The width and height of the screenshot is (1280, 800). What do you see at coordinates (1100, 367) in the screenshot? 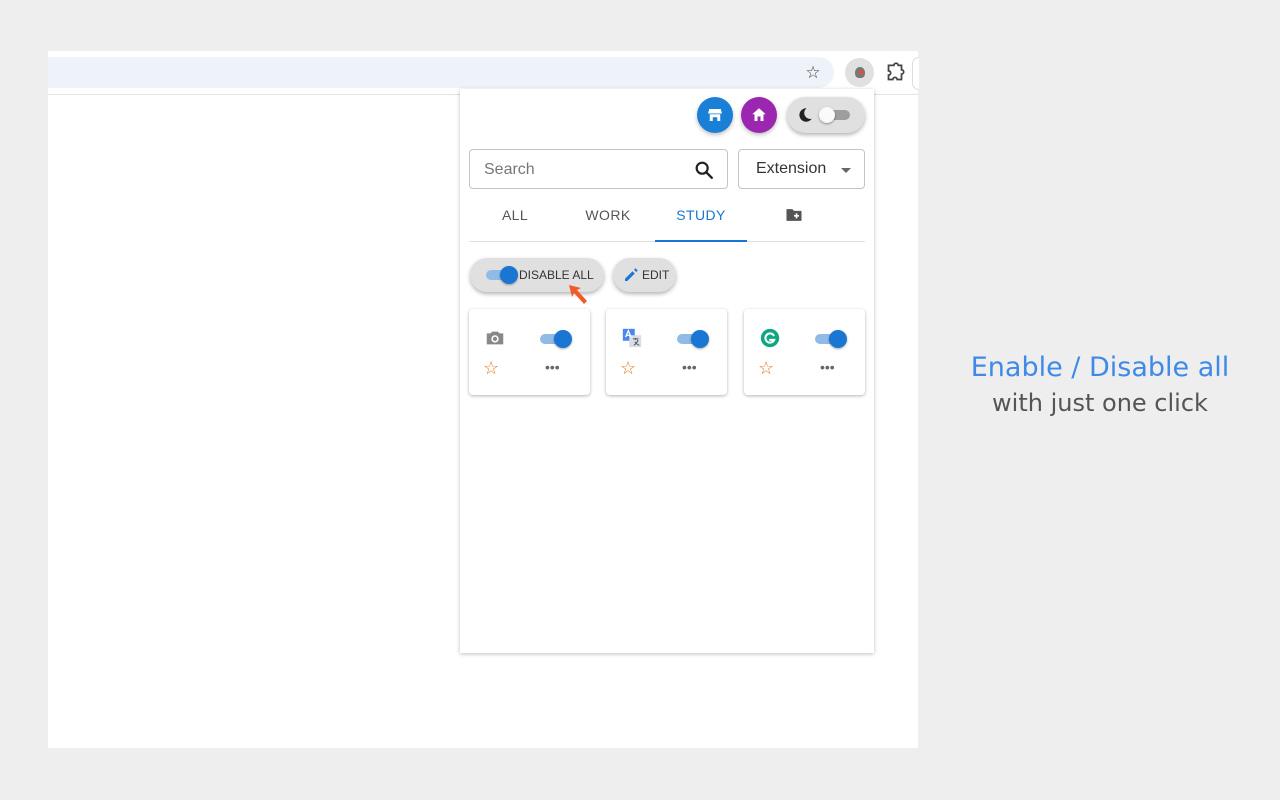
I see `caption-title: Enable / Disable all` at bounding box center [1100, 367].